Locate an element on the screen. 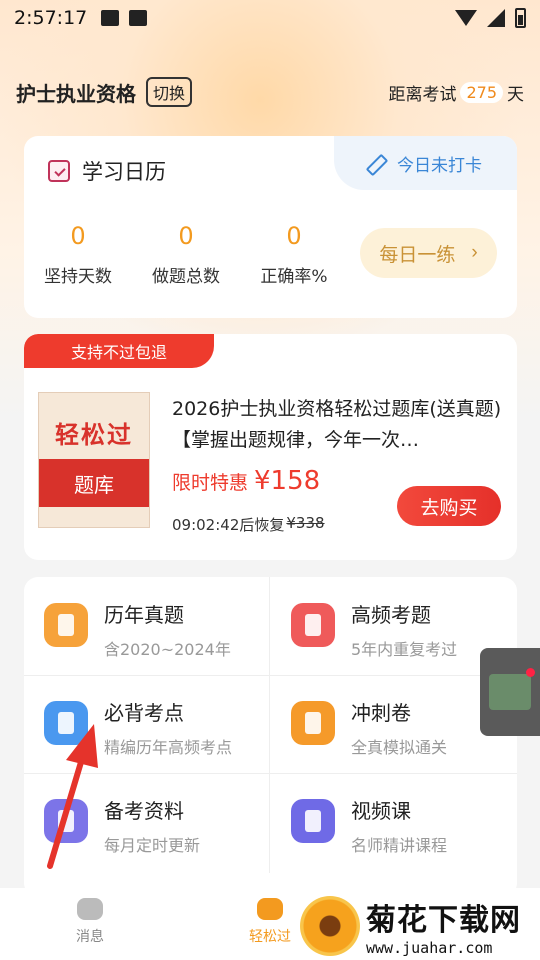 The height and width of the screenshot is (960, 540). grid-item-title: 必背考点 is located at coordinates (144, 713).